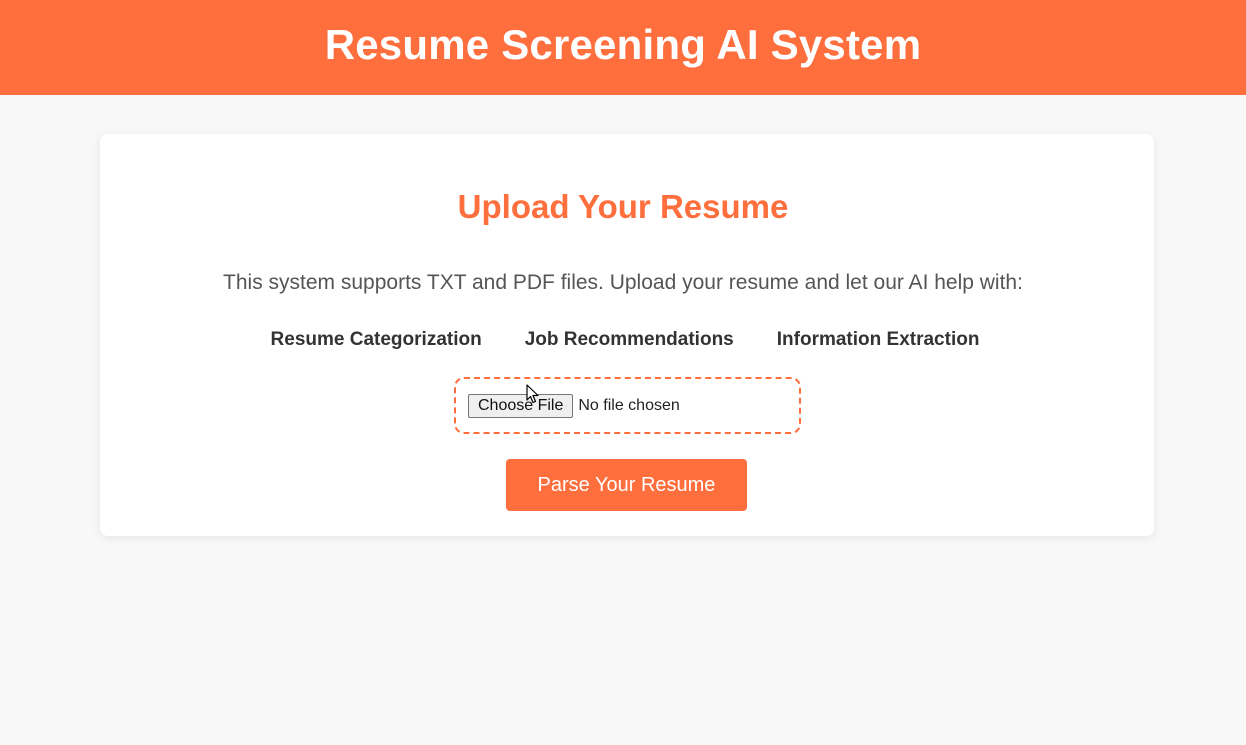 This screenshot has width=1246, height=745. I want to click on feature-job-recommendations: Job Recommendations, so click(629, 339).